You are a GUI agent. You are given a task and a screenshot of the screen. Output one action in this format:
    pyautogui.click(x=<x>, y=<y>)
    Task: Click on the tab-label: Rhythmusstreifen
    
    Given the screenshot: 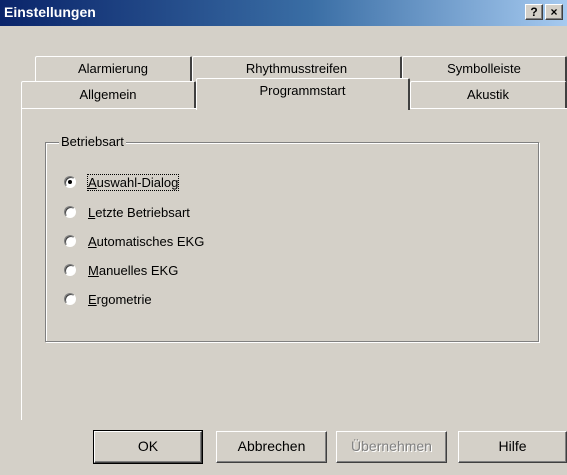 What is the action you would take?
    pyautogui.click(x=296, y=68)
    